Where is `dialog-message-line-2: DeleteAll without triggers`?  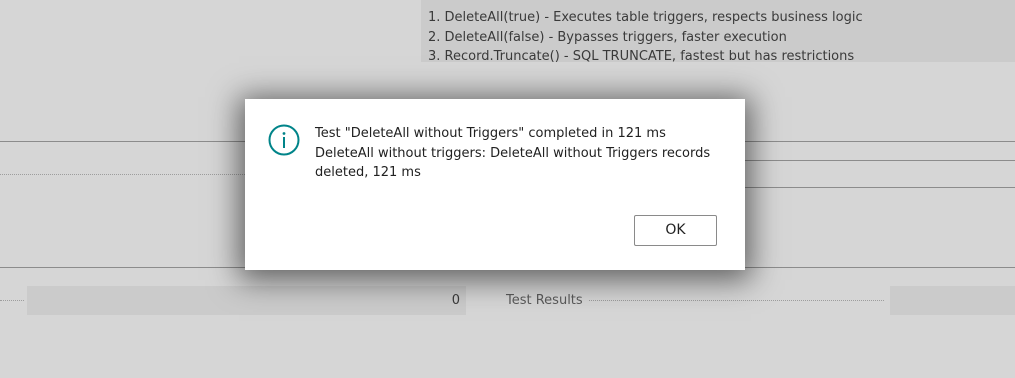 dialog-message-line-2: DeleteAll without triggers is located at coordinates (513, 163).